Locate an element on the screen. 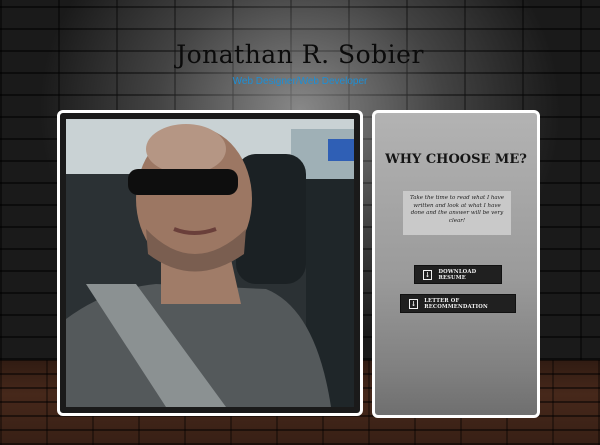  letter-of-recommendation-button: ↓ Letter of Recommendation is located at coordinates (458, 303).